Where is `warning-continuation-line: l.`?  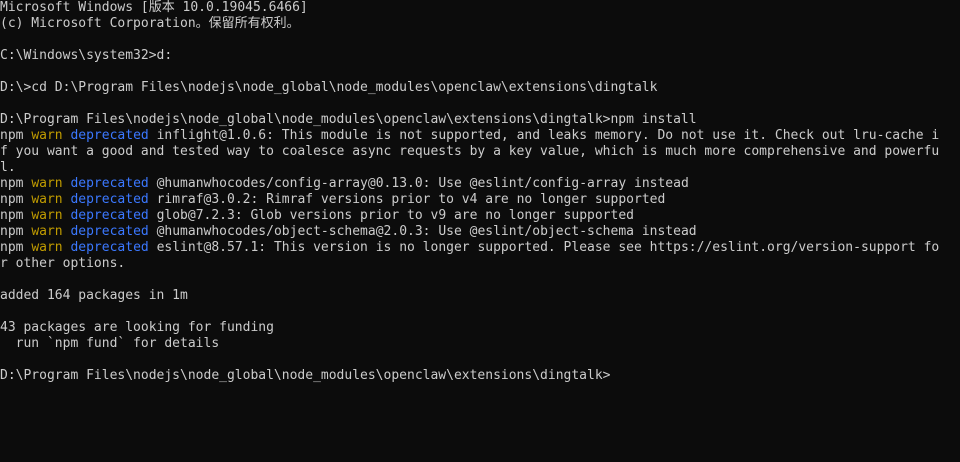
warning-continuation-line: l. is located at coordinates (8, 167).